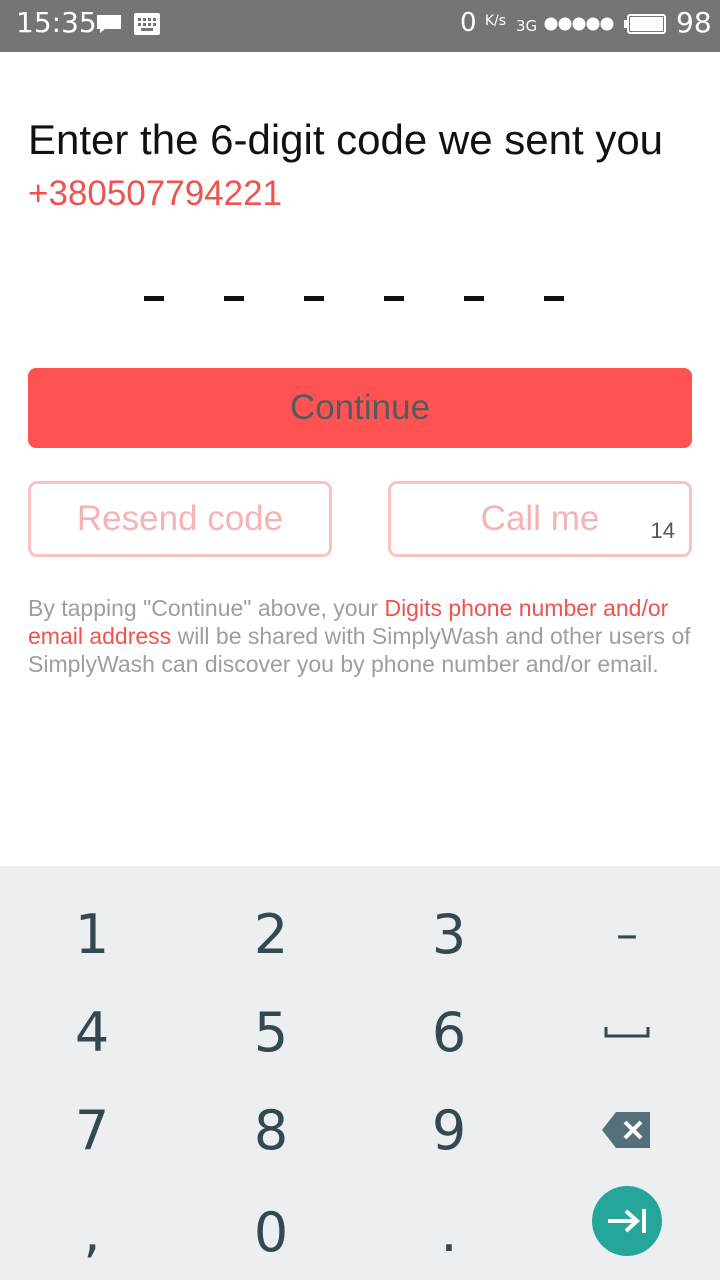  I want to click on keyboard-icon, so click(147, 24).